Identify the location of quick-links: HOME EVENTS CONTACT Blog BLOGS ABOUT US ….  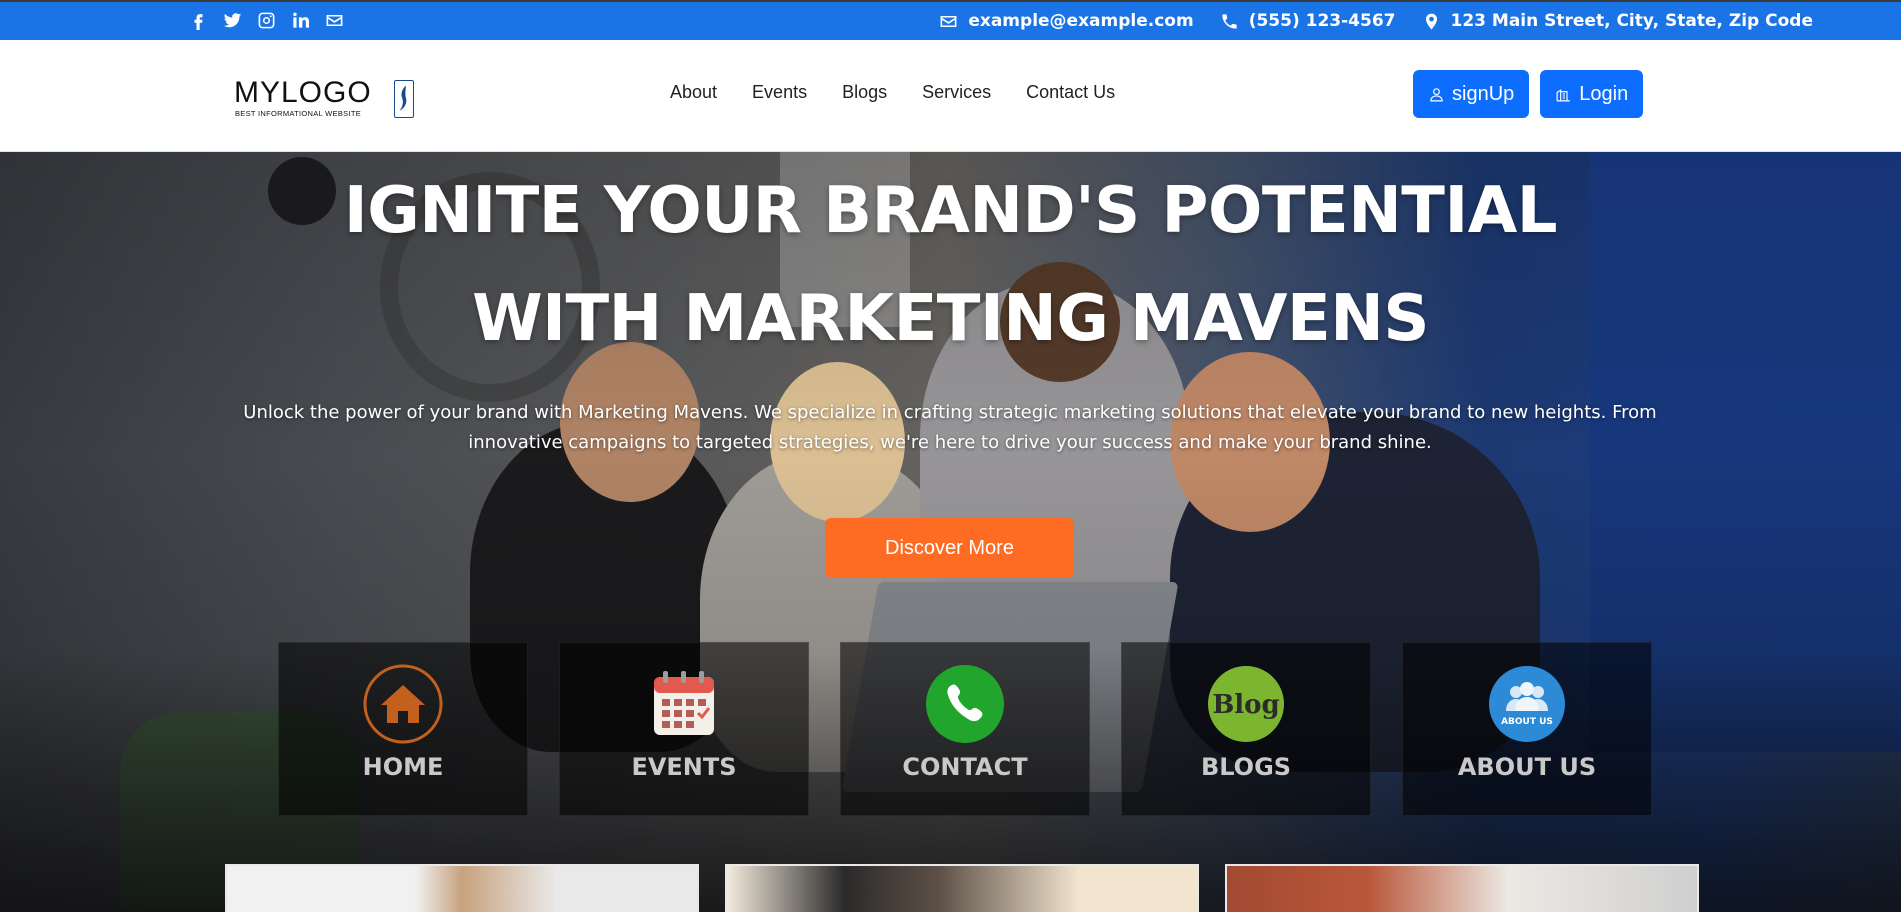
(965, 729).